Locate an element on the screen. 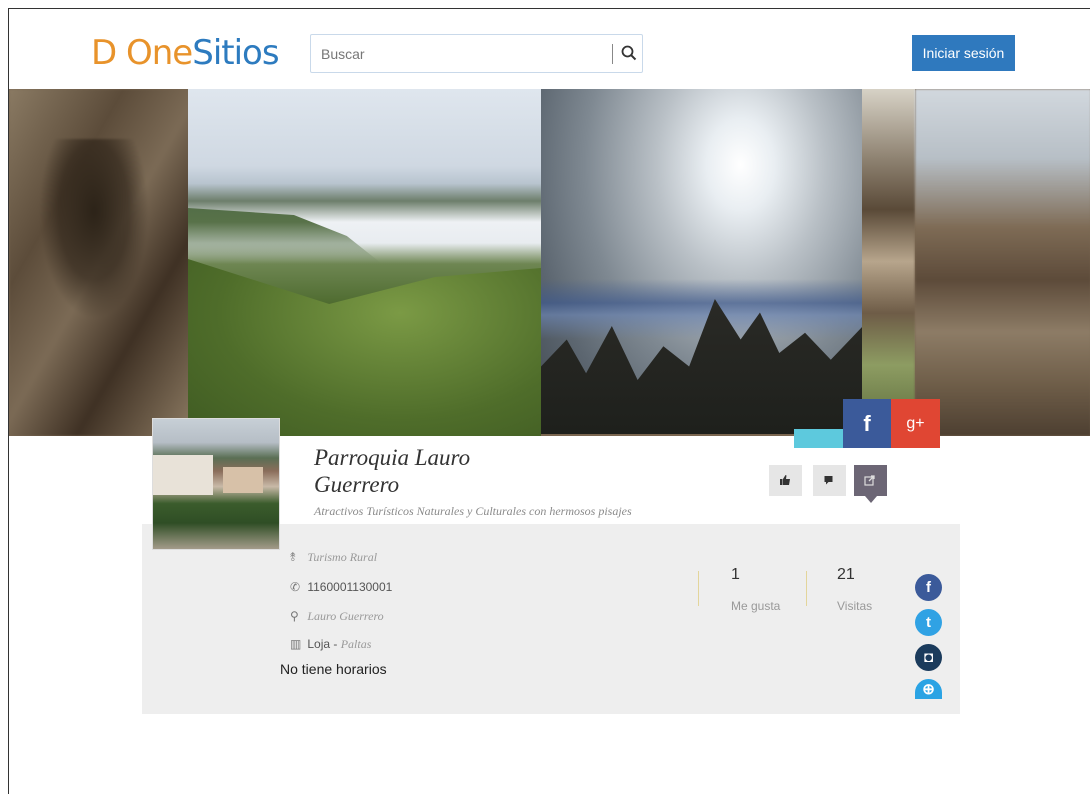 The width and height of the screenshot is (1090, 794). login-button: Iniciar sesión is located at coordinates (963, 53).